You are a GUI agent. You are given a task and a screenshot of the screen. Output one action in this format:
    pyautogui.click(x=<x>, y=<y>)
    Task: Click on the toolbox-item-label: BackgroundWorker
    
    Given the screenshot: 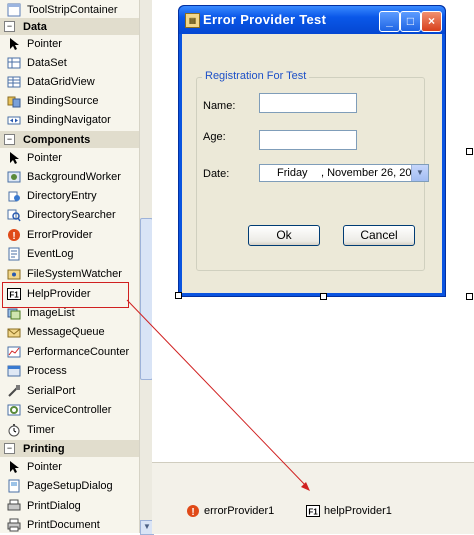 What is the action you would take?
    pyautogui.click(x=74, y=176)
    